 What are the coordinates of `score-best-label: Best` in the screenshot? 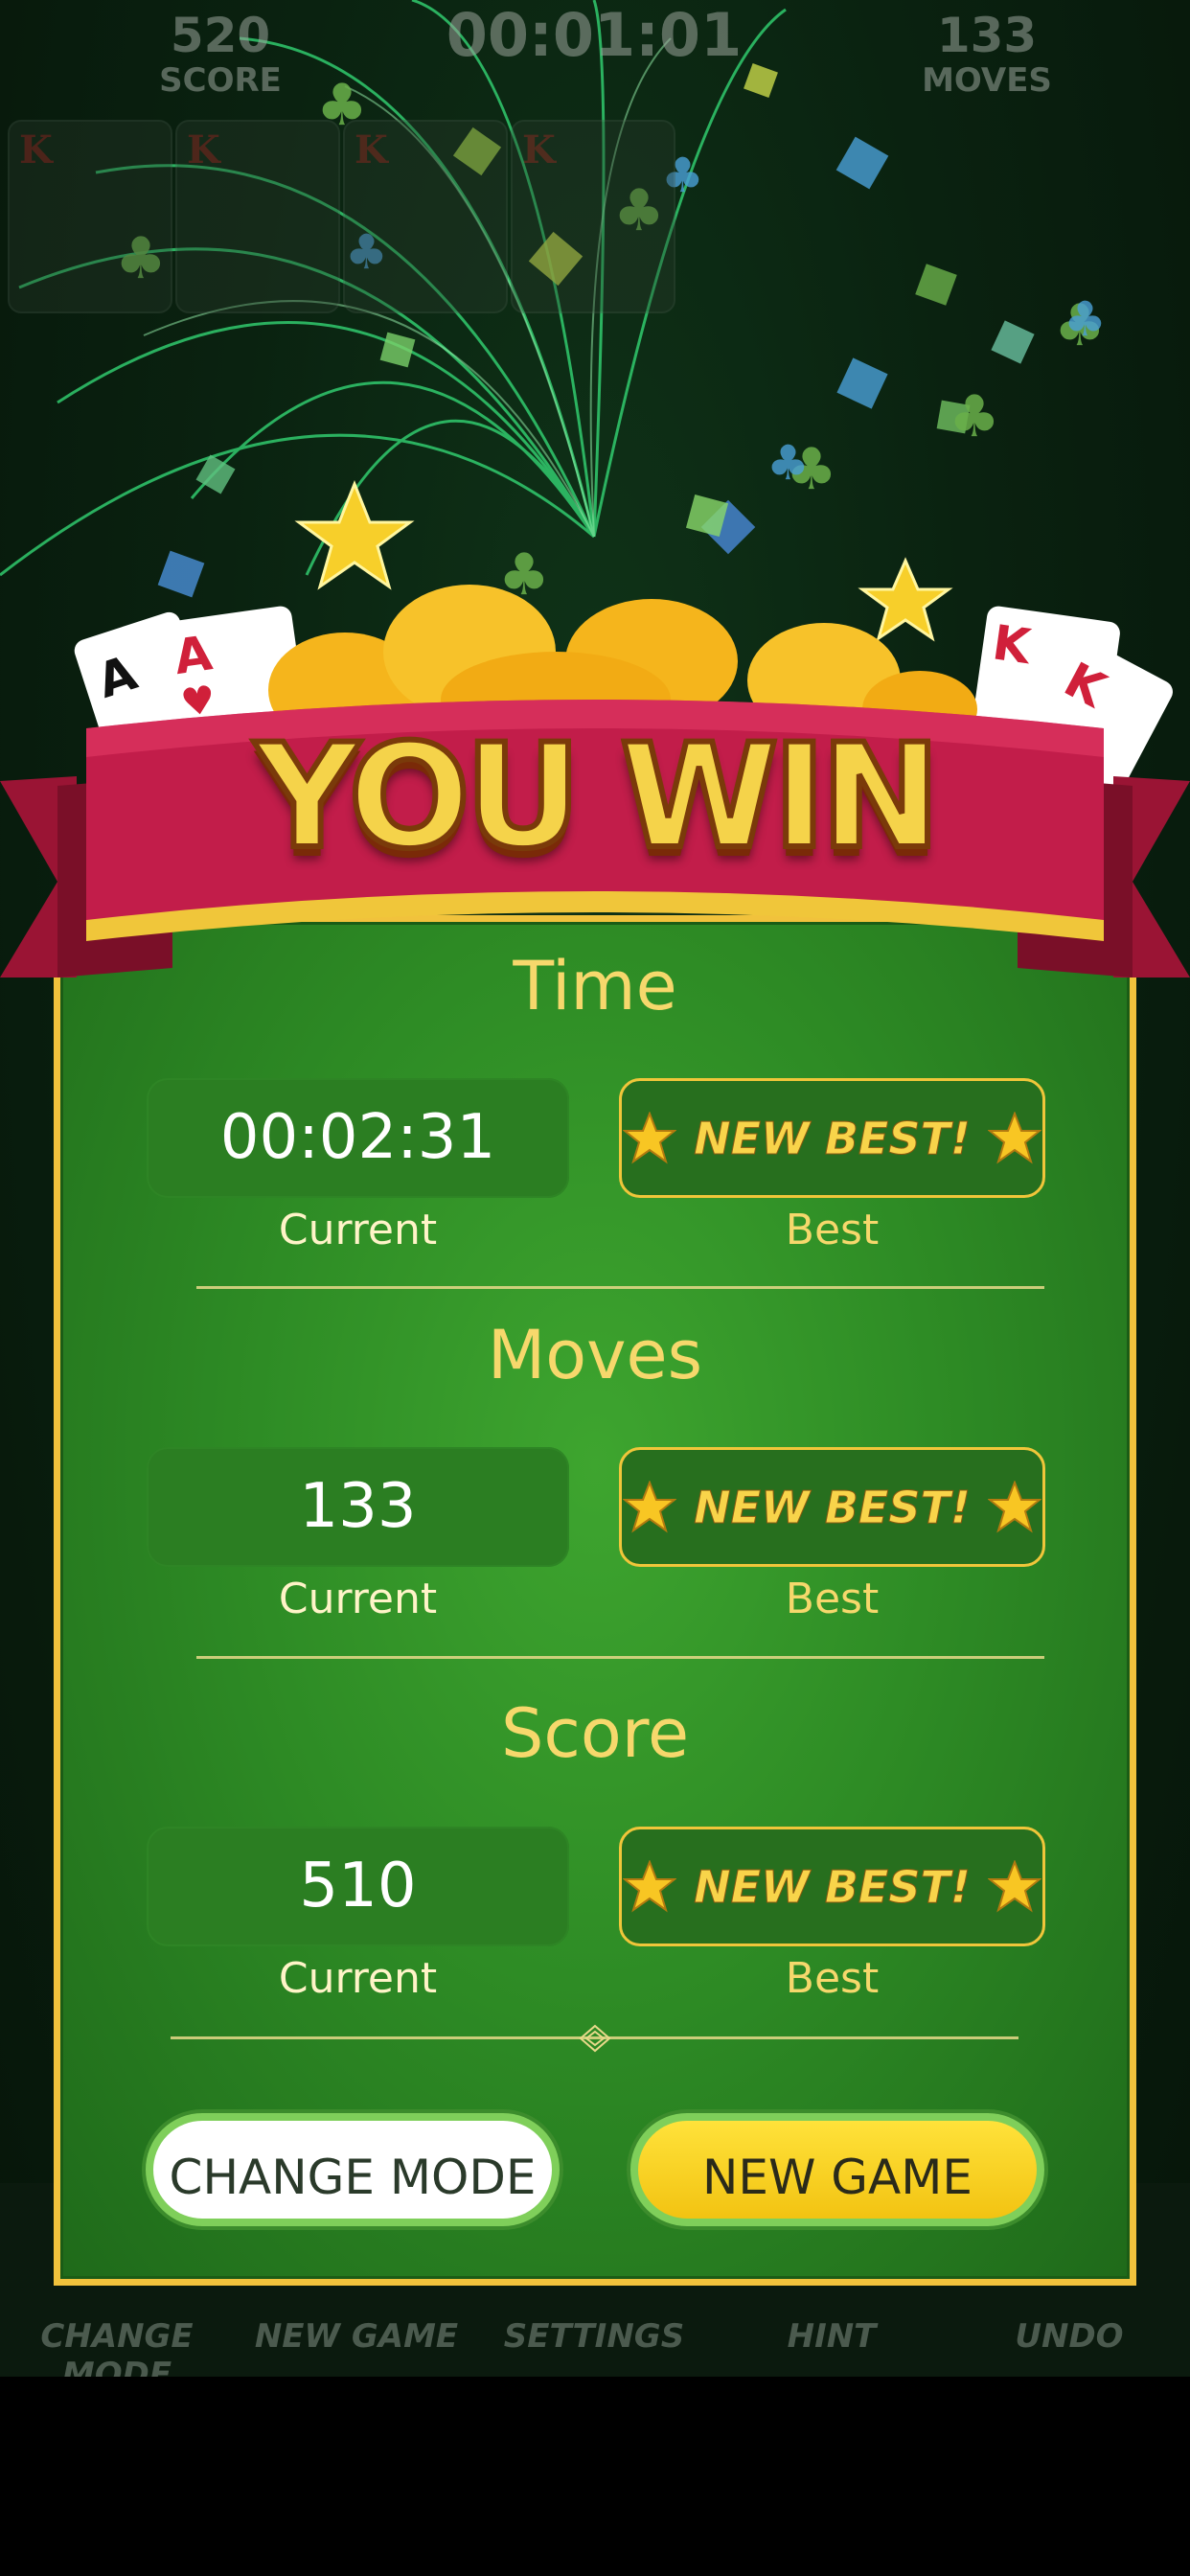 It's located at (833, 1978).